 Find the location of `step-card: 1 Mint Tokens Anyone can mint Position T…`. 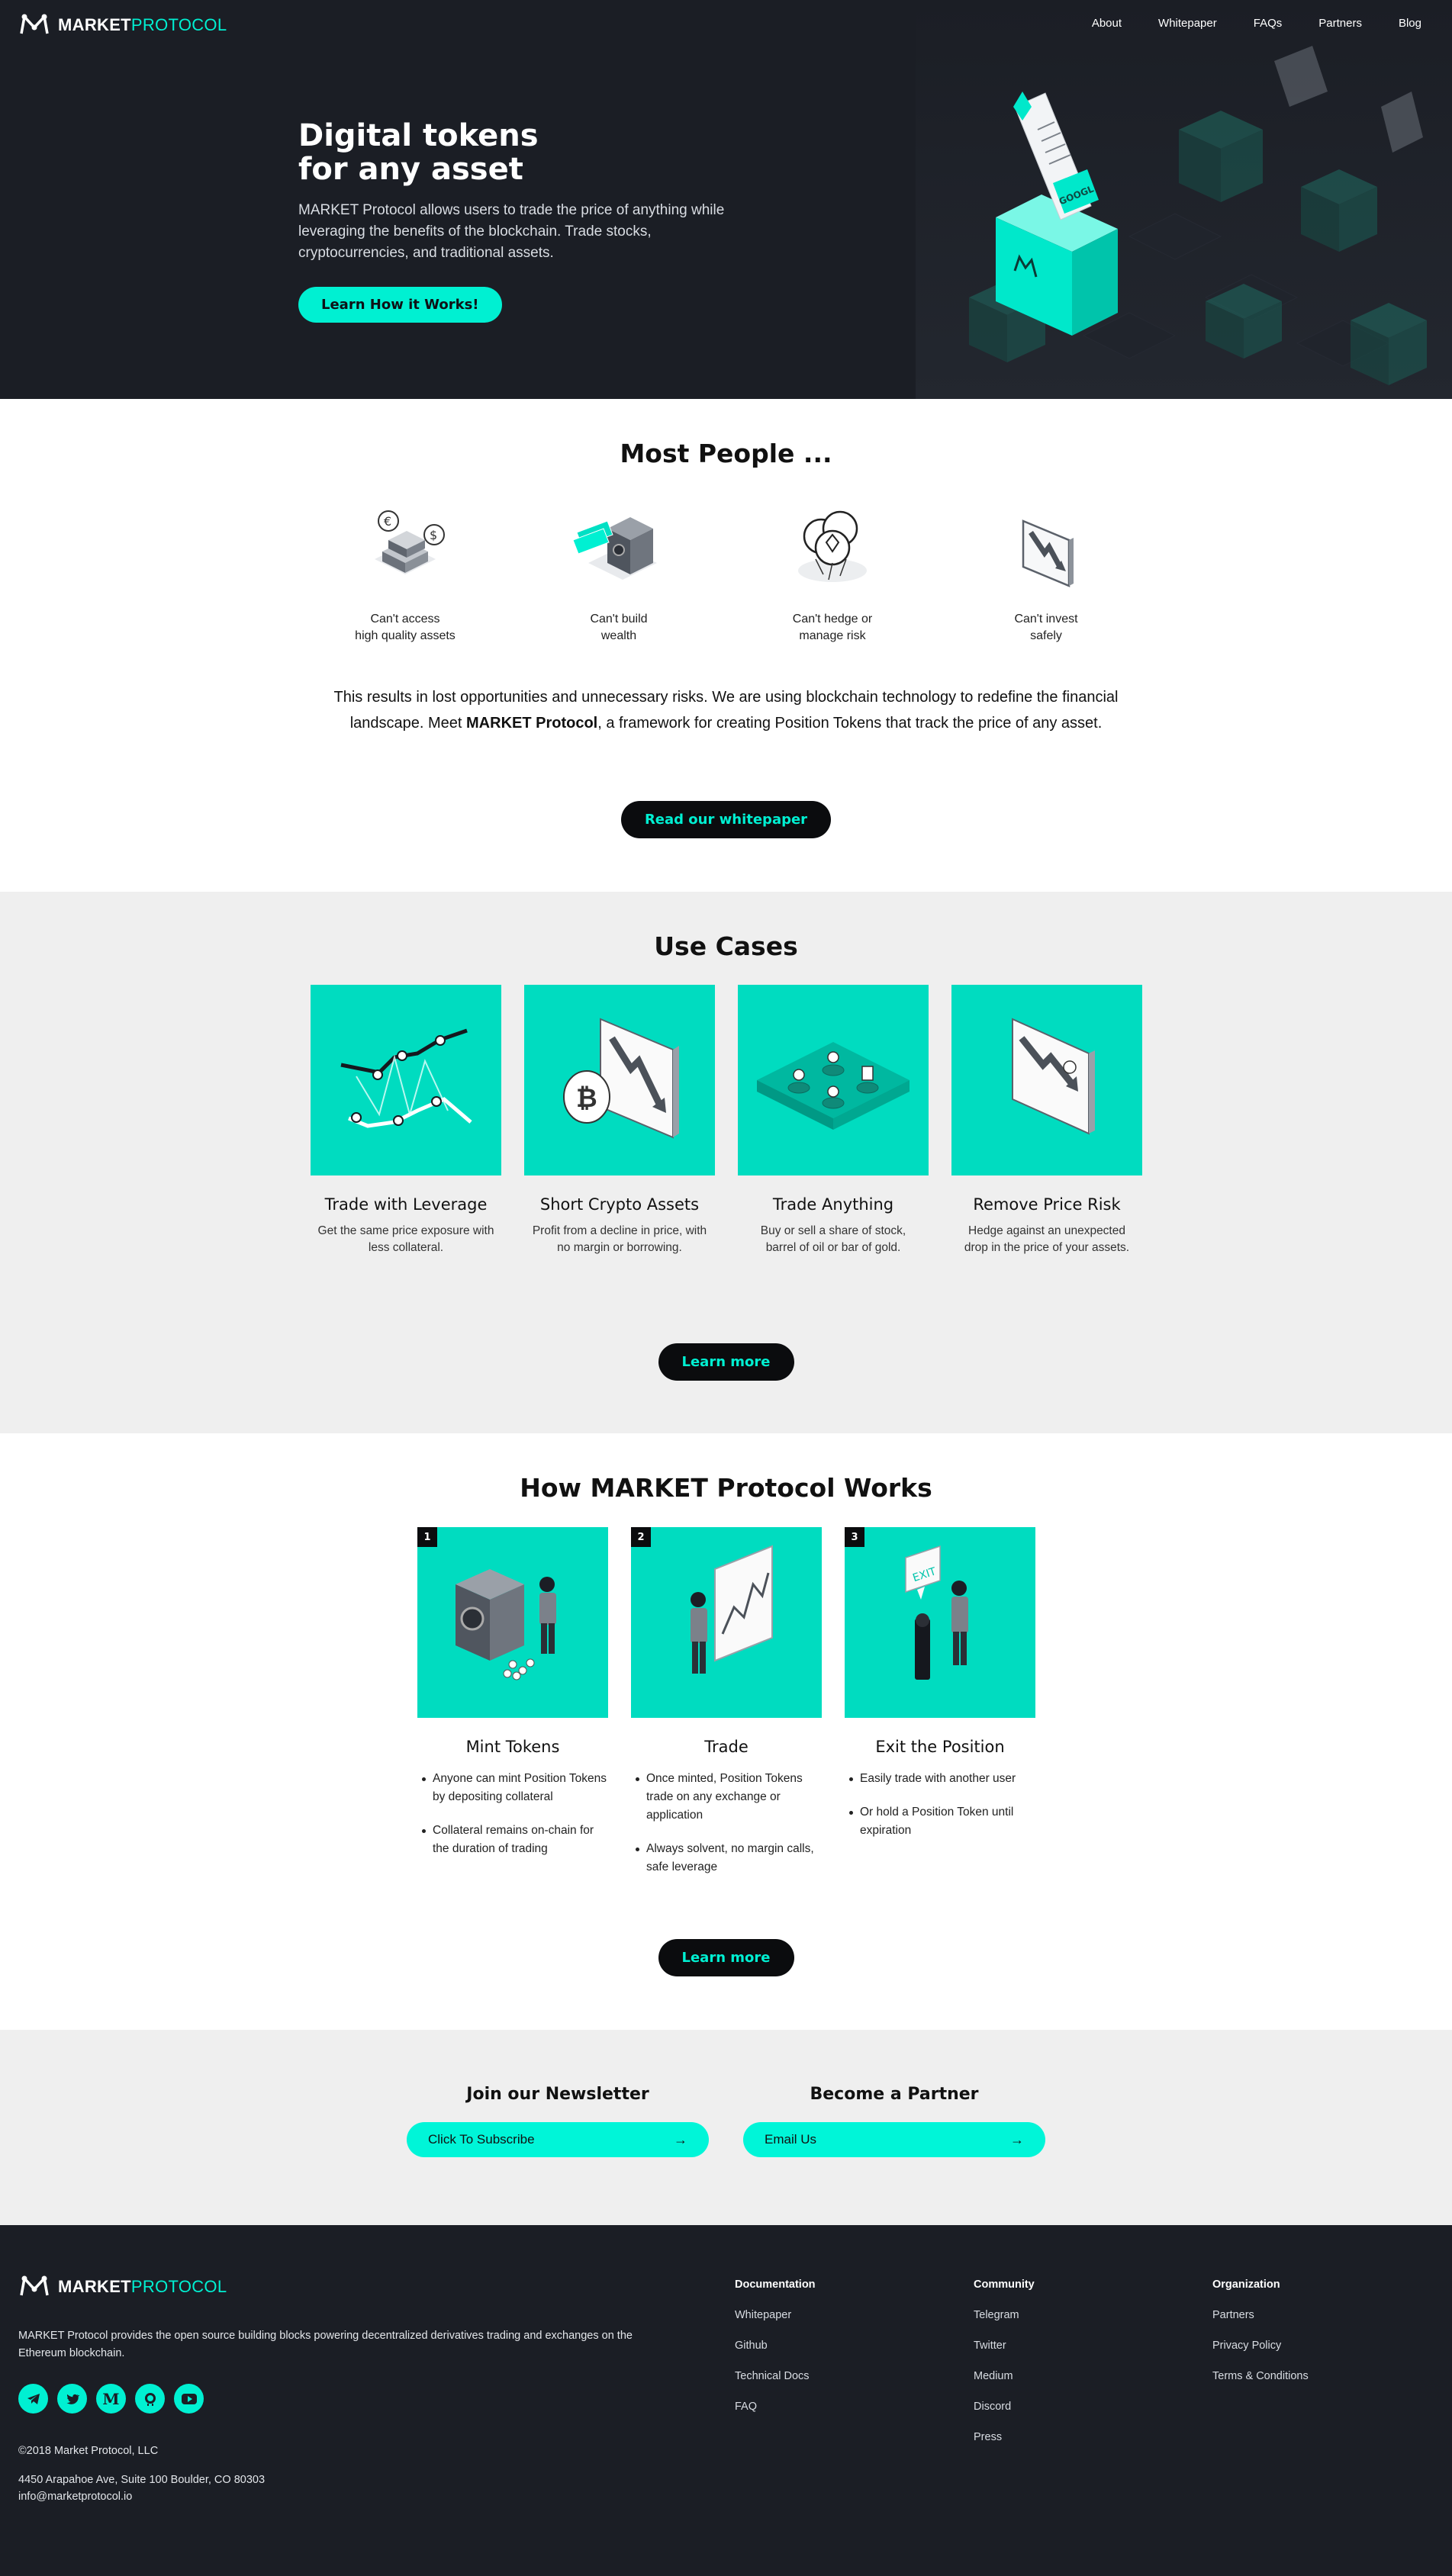

step-card: 1 Mint Tokens Anyone can mint Position T… is located at coordinates (512, 1700).